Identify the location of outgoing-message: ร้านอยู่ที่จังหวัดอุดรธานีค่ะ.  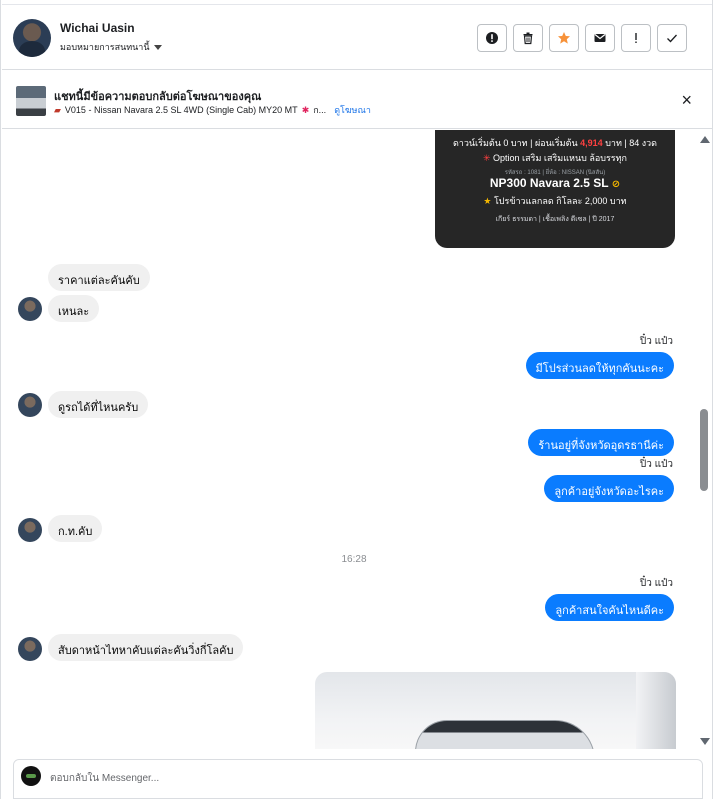
(601, 442).